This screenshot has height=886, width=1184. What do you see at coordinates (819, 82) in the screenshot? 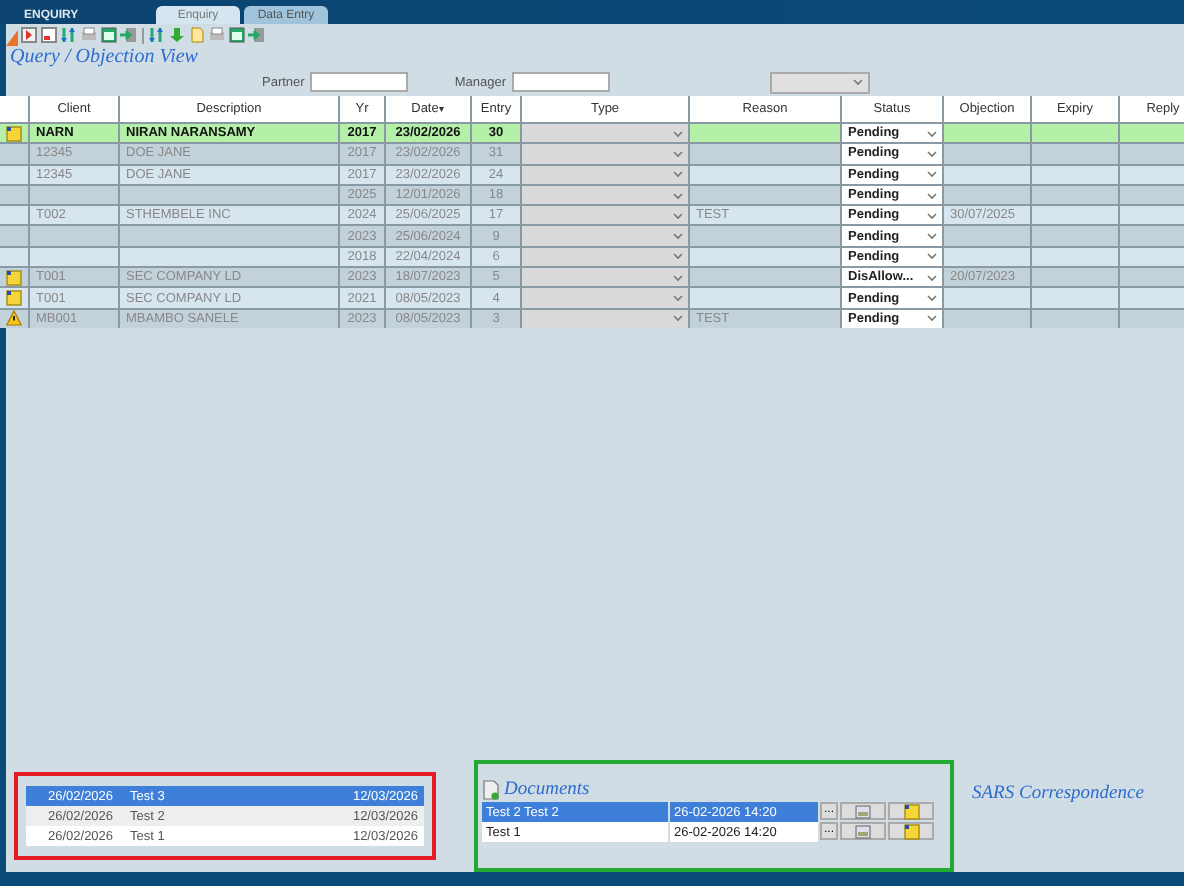
I see `filter-dropdown` at bounding box center [819, 82].